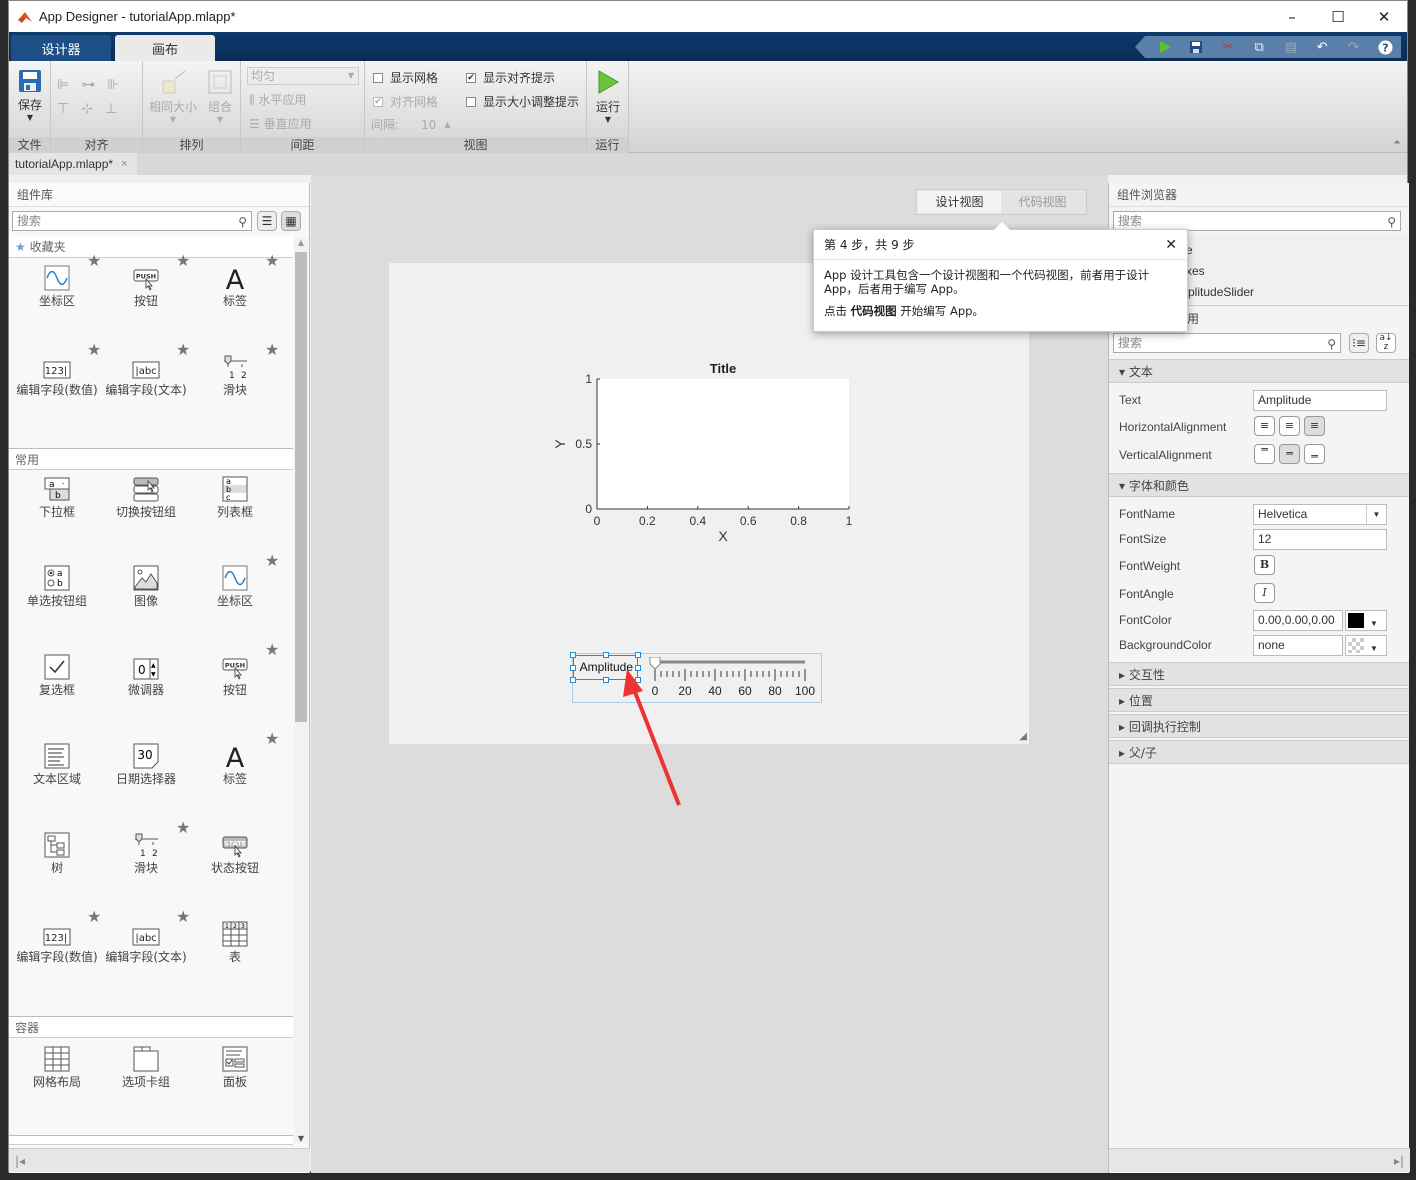 The width and height of the screenshot is (1416, 1180). I want to click on run-button: 运行 ▼, so click(608, 96).